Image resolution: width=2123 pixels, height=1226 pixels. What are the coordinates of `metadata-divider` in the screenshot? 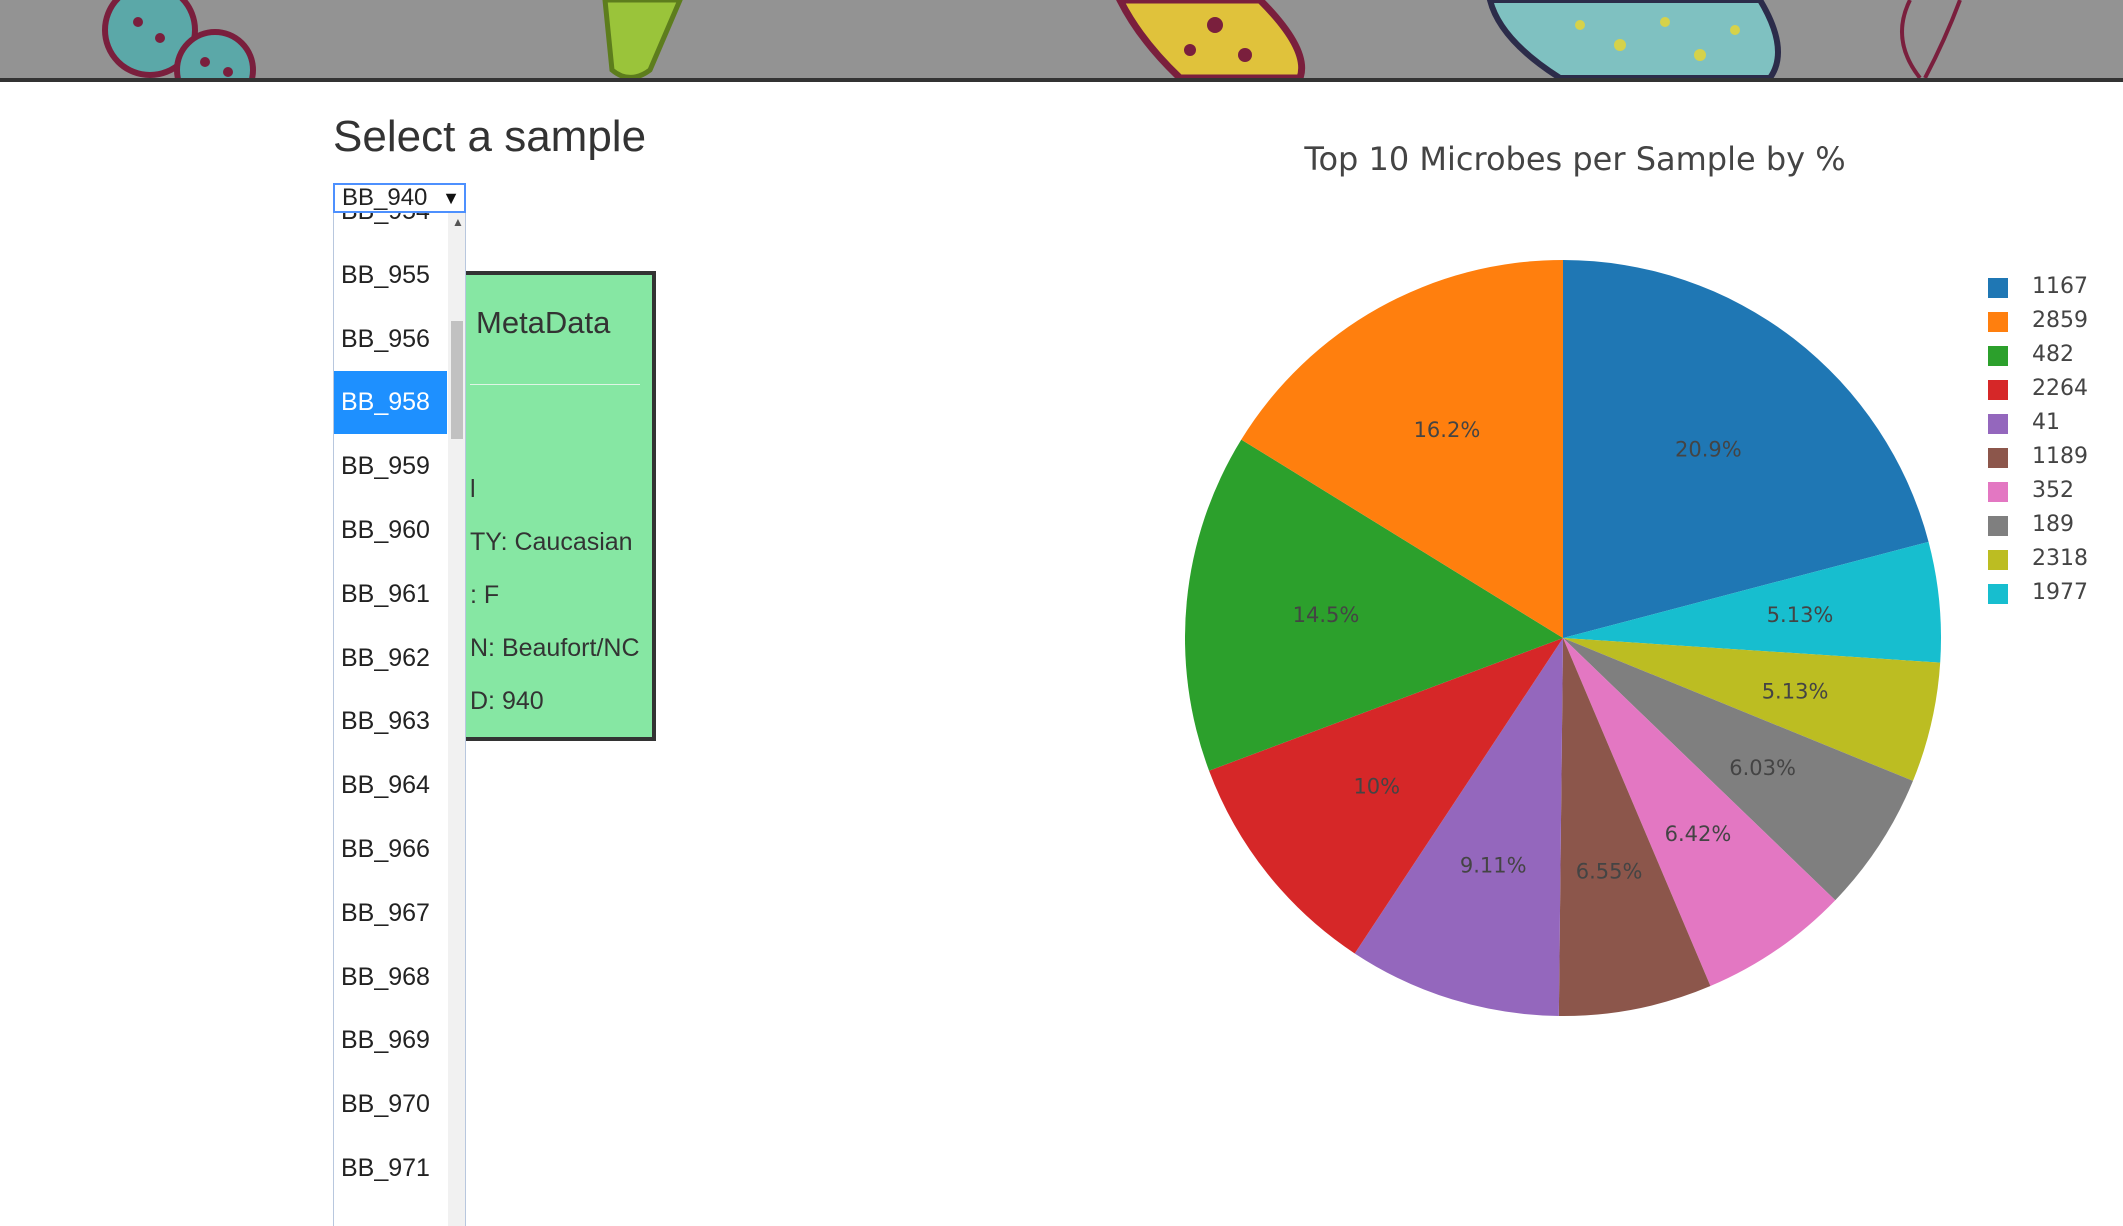 It's located at (555, 384).